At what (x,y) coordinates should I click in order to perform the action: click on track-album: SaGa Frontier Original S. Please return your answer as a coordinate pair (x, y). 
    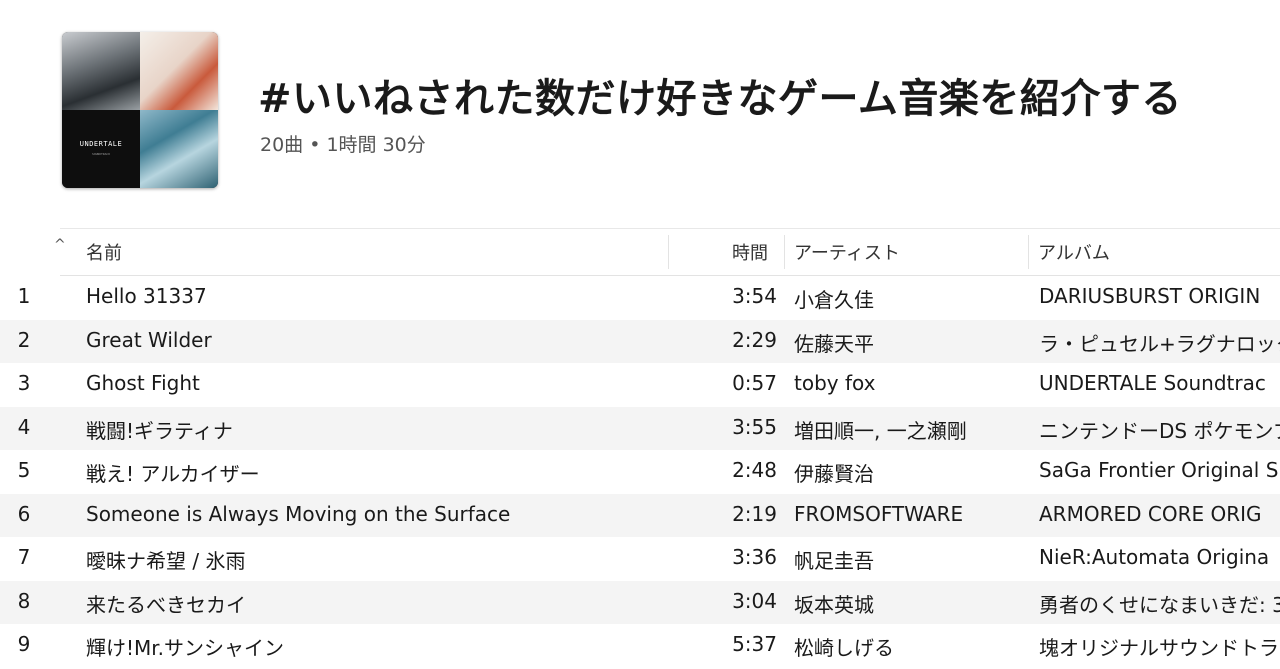
    Looking at the image, I should click on (1159, 470).